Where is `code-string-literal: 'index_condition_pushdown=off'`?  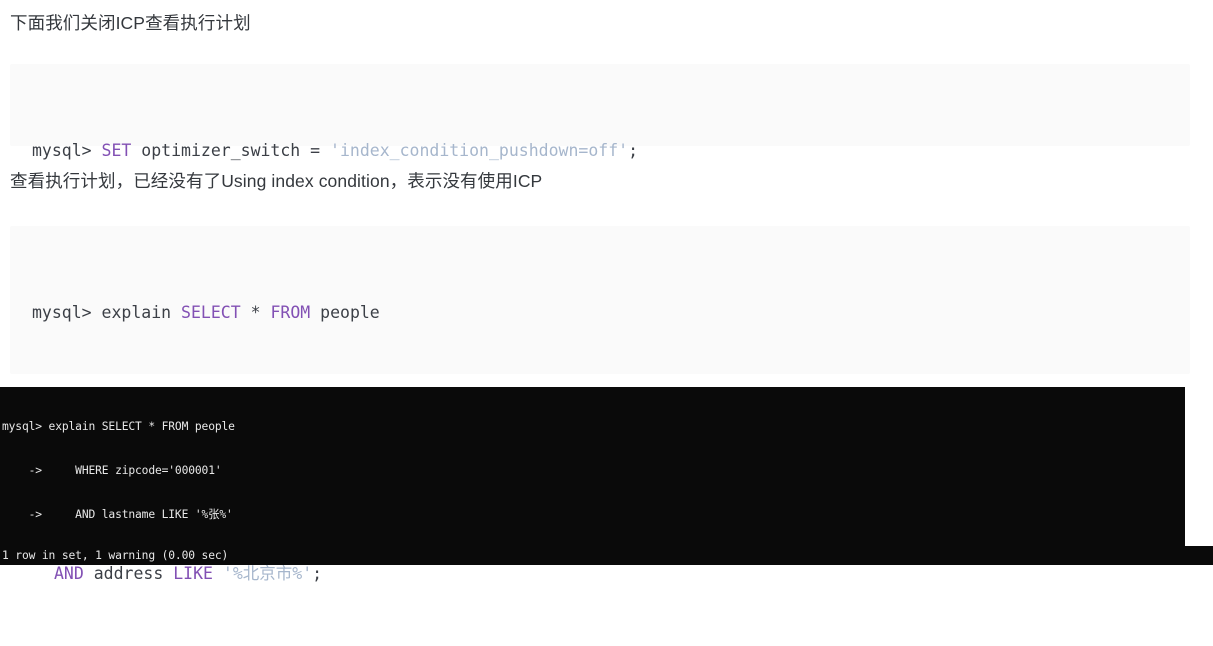 code-string-literal: 'index_condition_pushdown=off' is located at coordinates (479, 150).